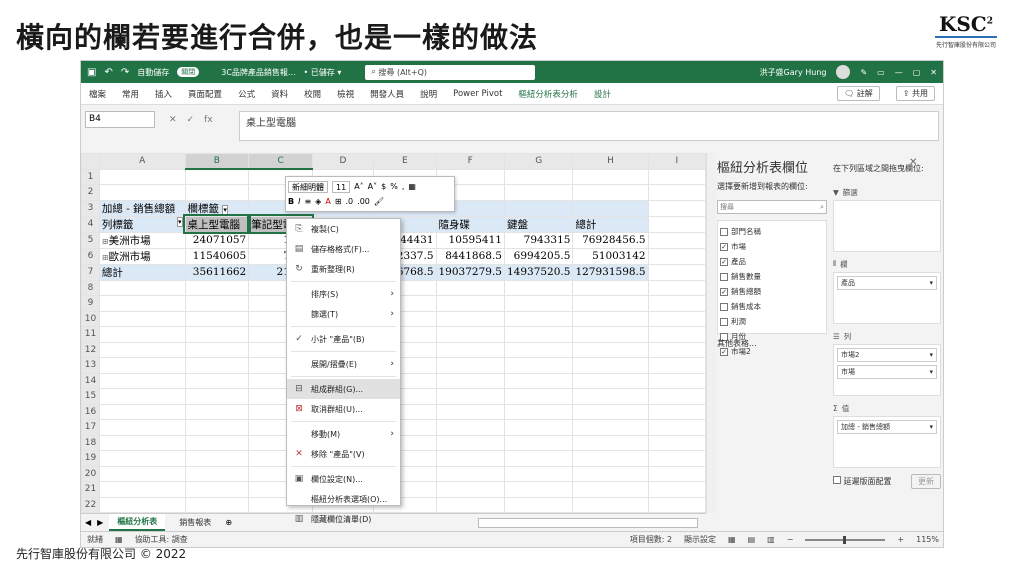  Describe the element at coordinates (97, 94) in the screenshot. I see `tab-file: 檔案` at that location.